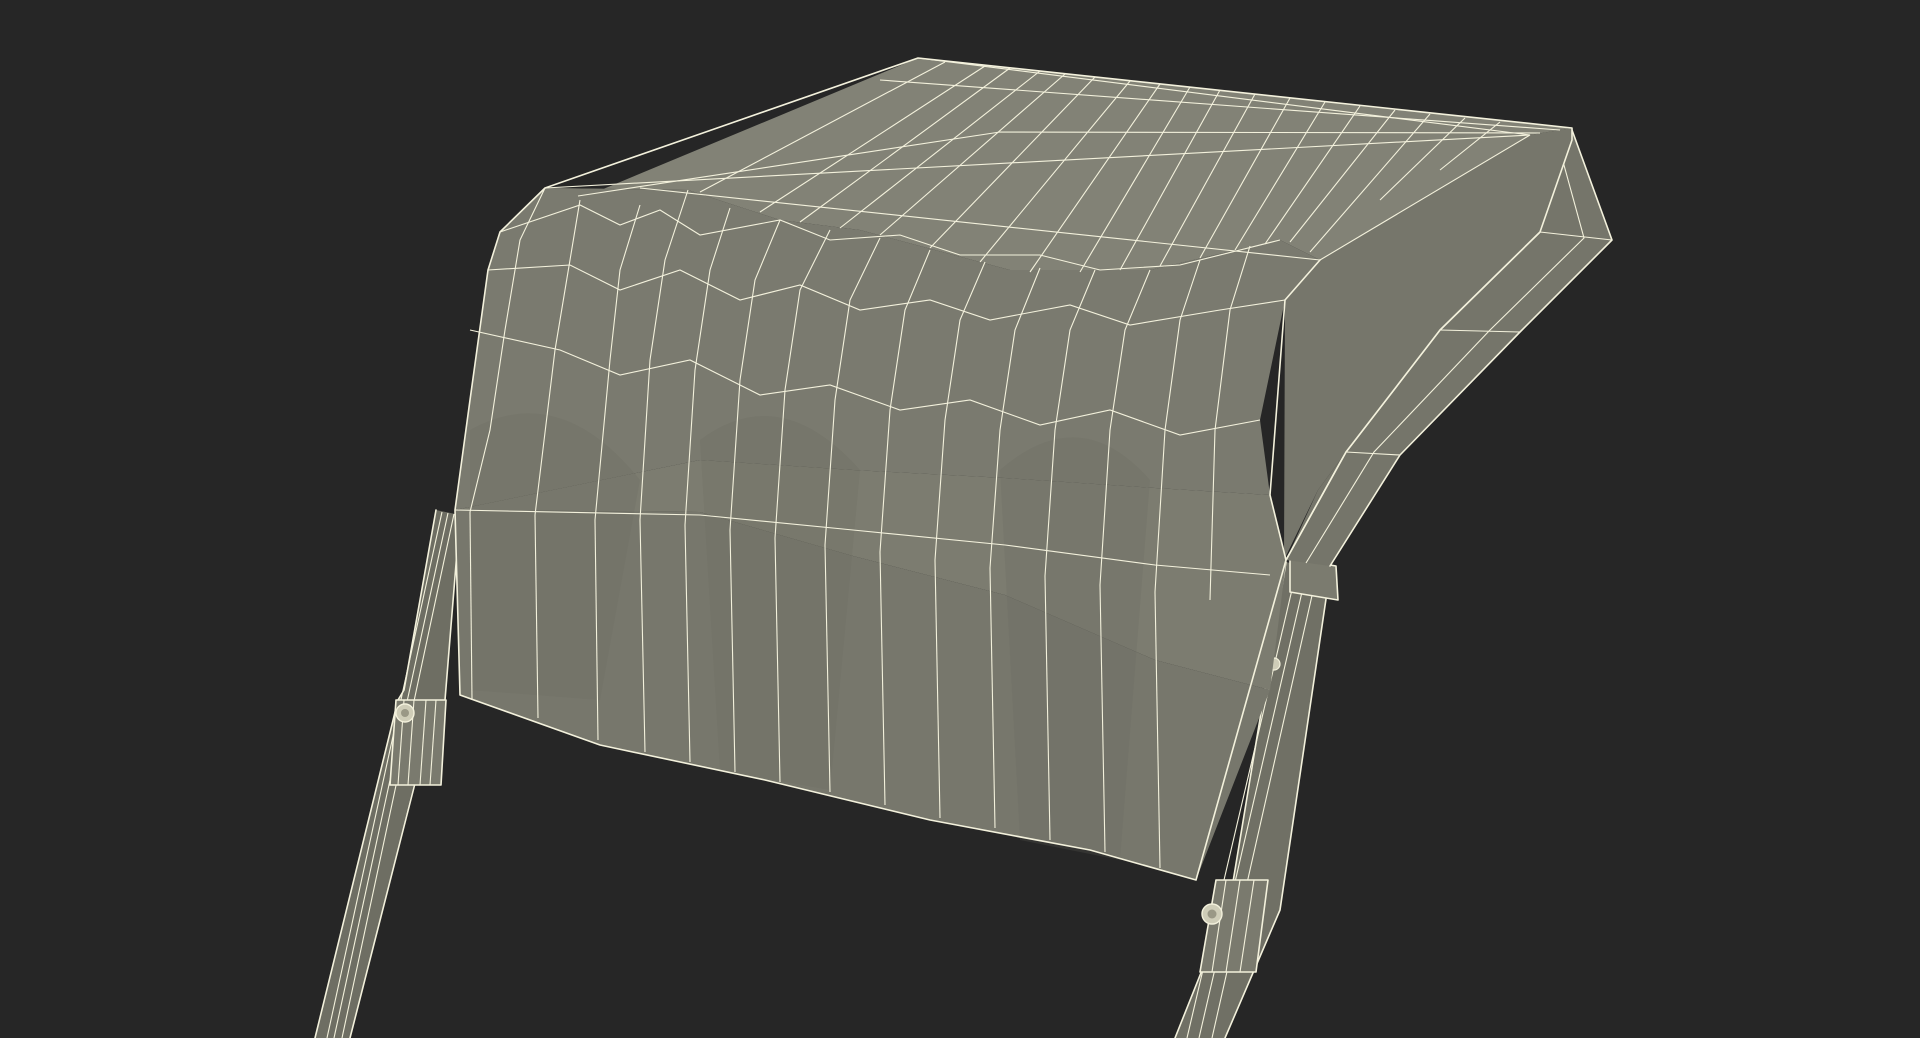 The image size is (1920, 1038). Describe the element at coordinates (1212, 914) in the screenshot. I see `right-bolt-lower` at that location.